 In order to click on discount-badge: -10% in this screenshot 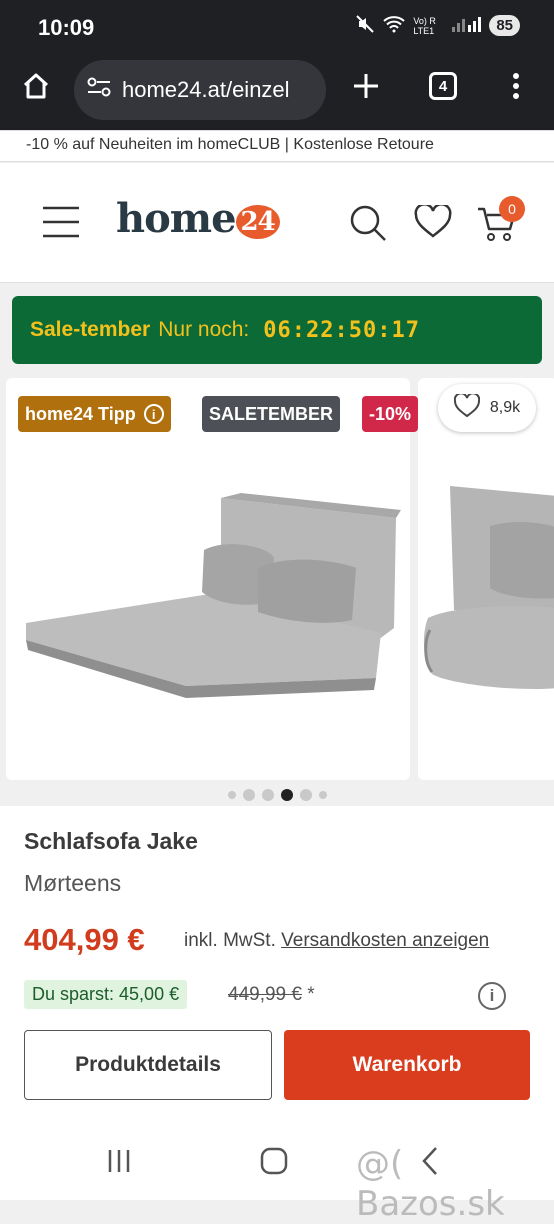, I will do `click(390, 414)`.